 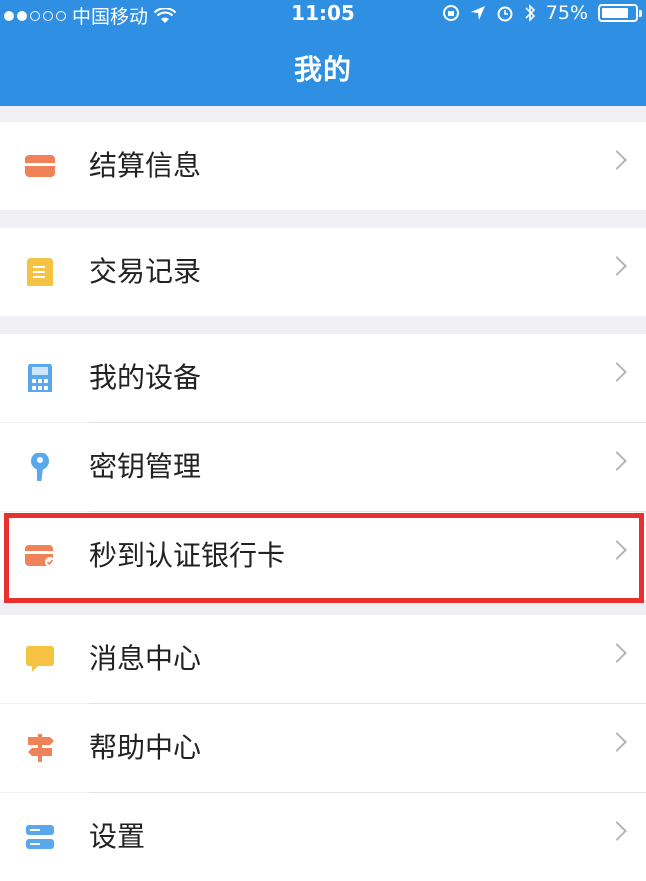 What do you see at coordinates (40, 659) in the screenshot?
I see `message-bubble-icon` at bounding box center [40, 659].